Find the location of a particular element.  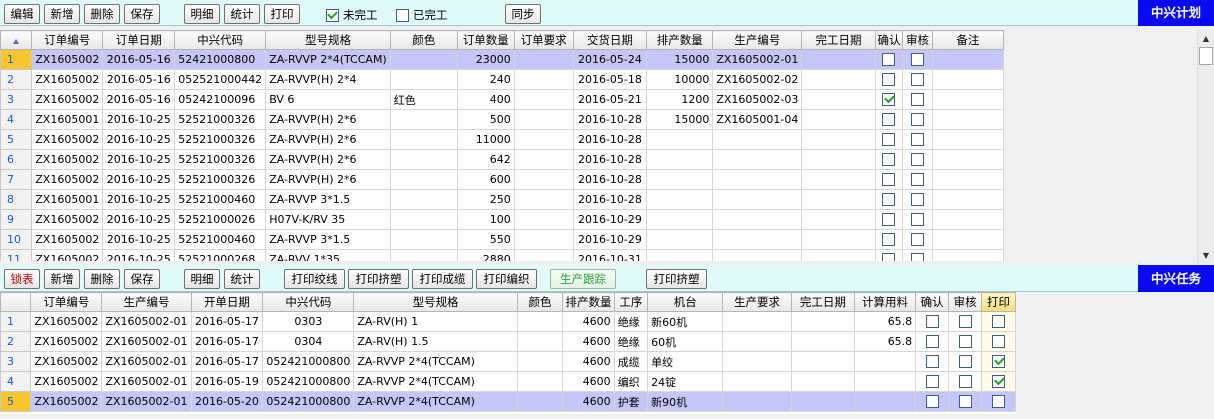

save-button: 保存 is located at coordinates (142, 14).